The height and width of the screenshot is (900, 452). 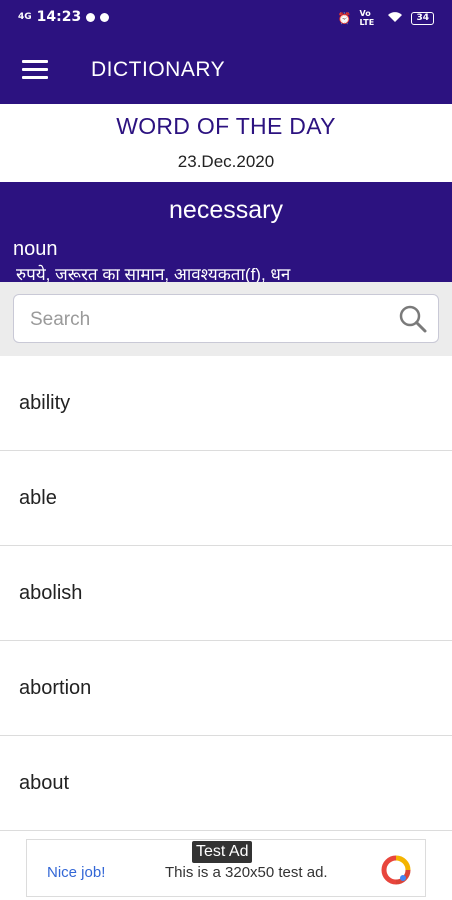 I want to click on status-bar: 4G 14:23 ⏰ Vo LTE 34, so click(x=226, y=18).